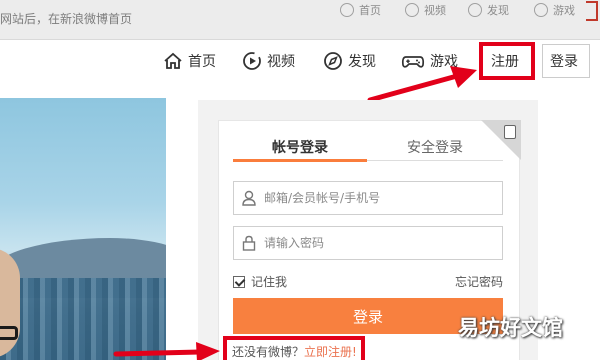  What do you see at coordinates (510, 132) in the screenshot?
I see `qr-code-icon` at bounding box center [510, 132].